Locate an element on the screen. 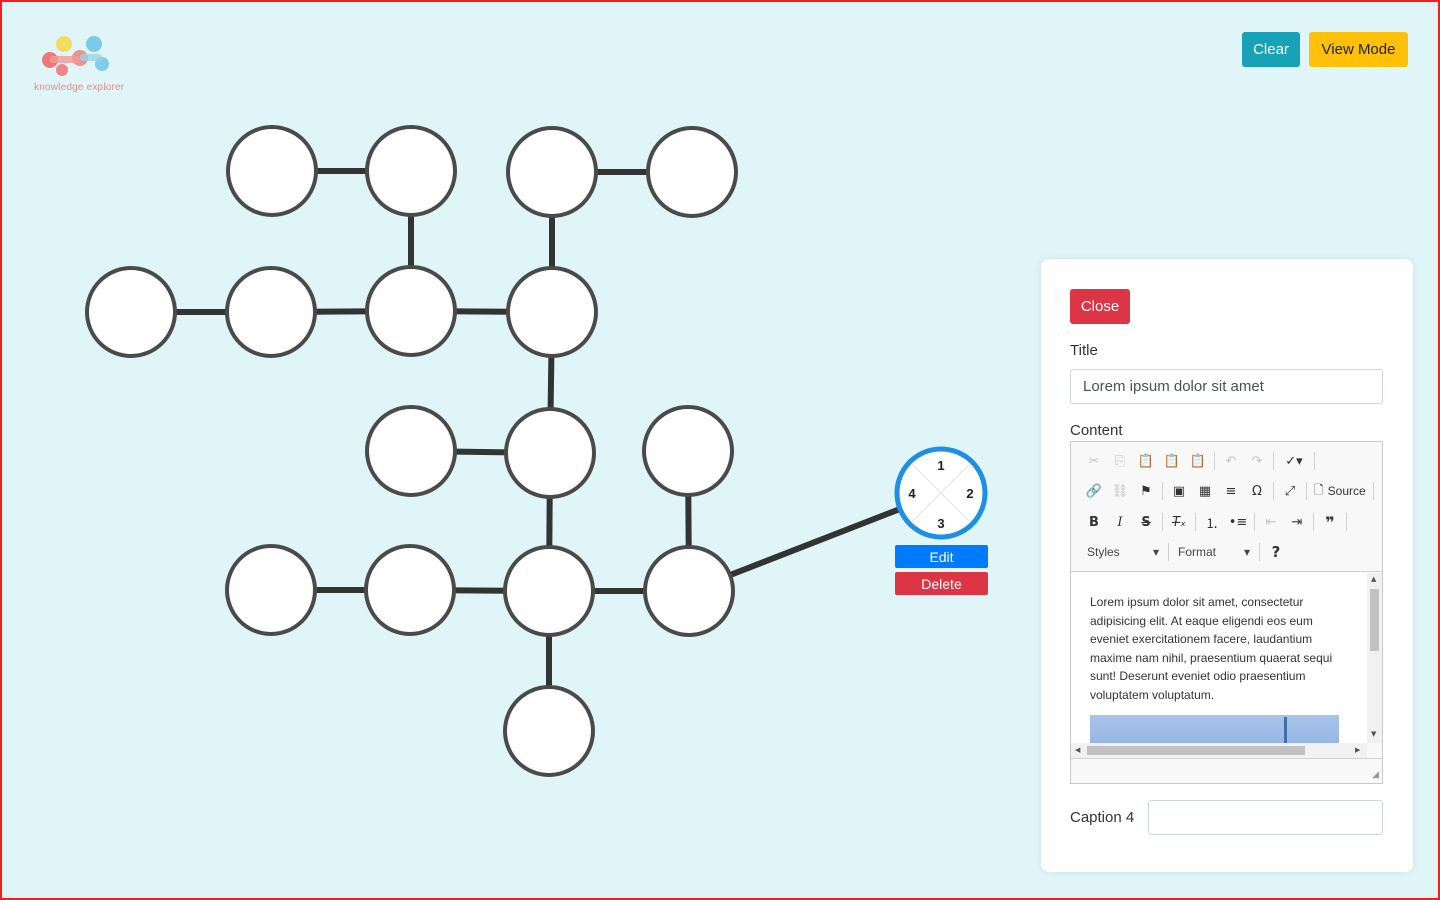 Image resolution: width=1440 pixels, height=900 pixels. view-mode-button: View Mode is located at coordinates (1358, 49).